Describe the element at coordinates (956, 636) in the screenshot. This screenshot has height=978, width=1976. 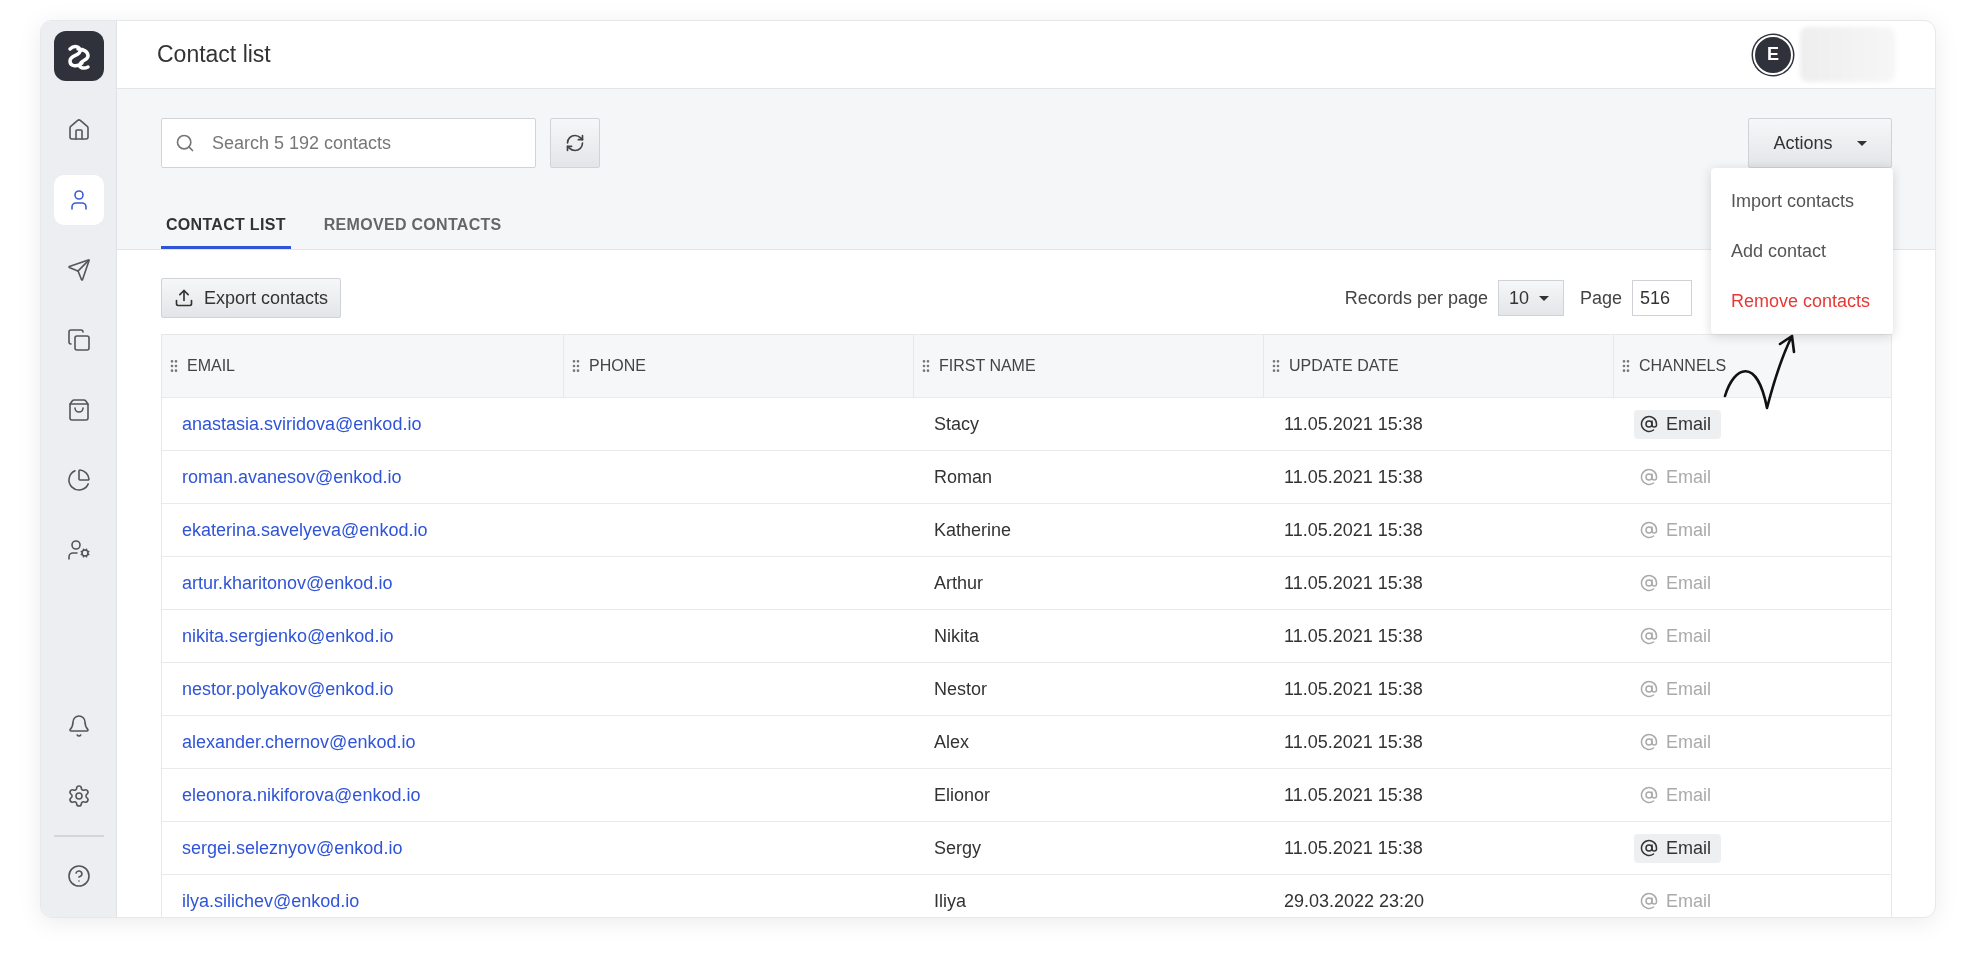
I see `table-cell: Nikita` at that location.